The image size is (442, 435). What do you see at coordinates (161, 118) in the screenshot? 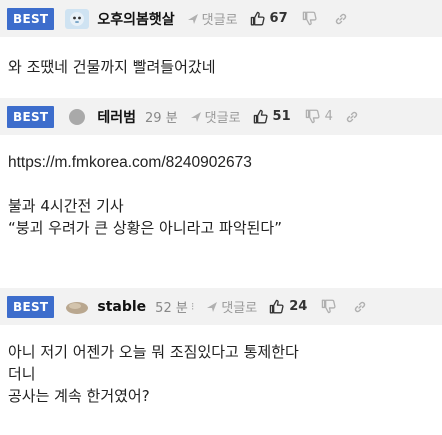
I see `comment-time: 29 분` at bounding box center [161, 118].